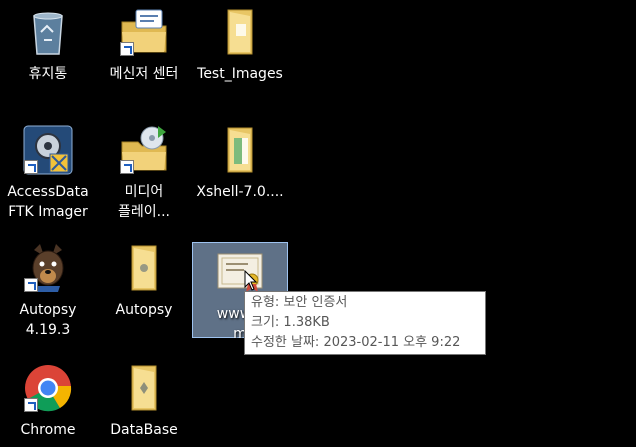 This screenshot has height=447, width=636. Describe the element at coordinates (299, 302) in the screenshot. I see `tooltip-type: 유형: 보안 인증서` at that location.